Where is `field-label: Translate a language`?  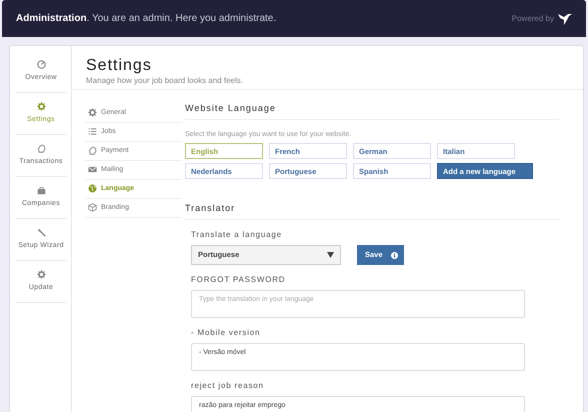
field-label: Translate a language is located at coordinates (237, 235).